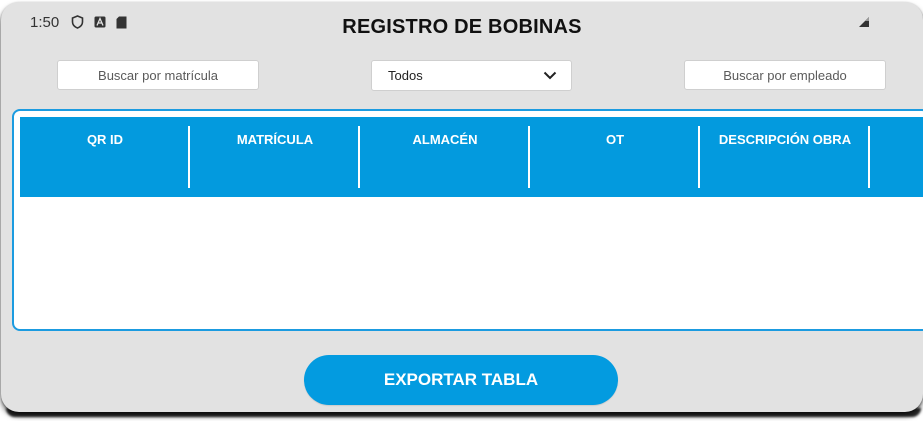 This screenshot has height=421, width=923. Describe the element at coordinates (105, 139) in the screenshot. I see `column-label: QR ID` at that location.